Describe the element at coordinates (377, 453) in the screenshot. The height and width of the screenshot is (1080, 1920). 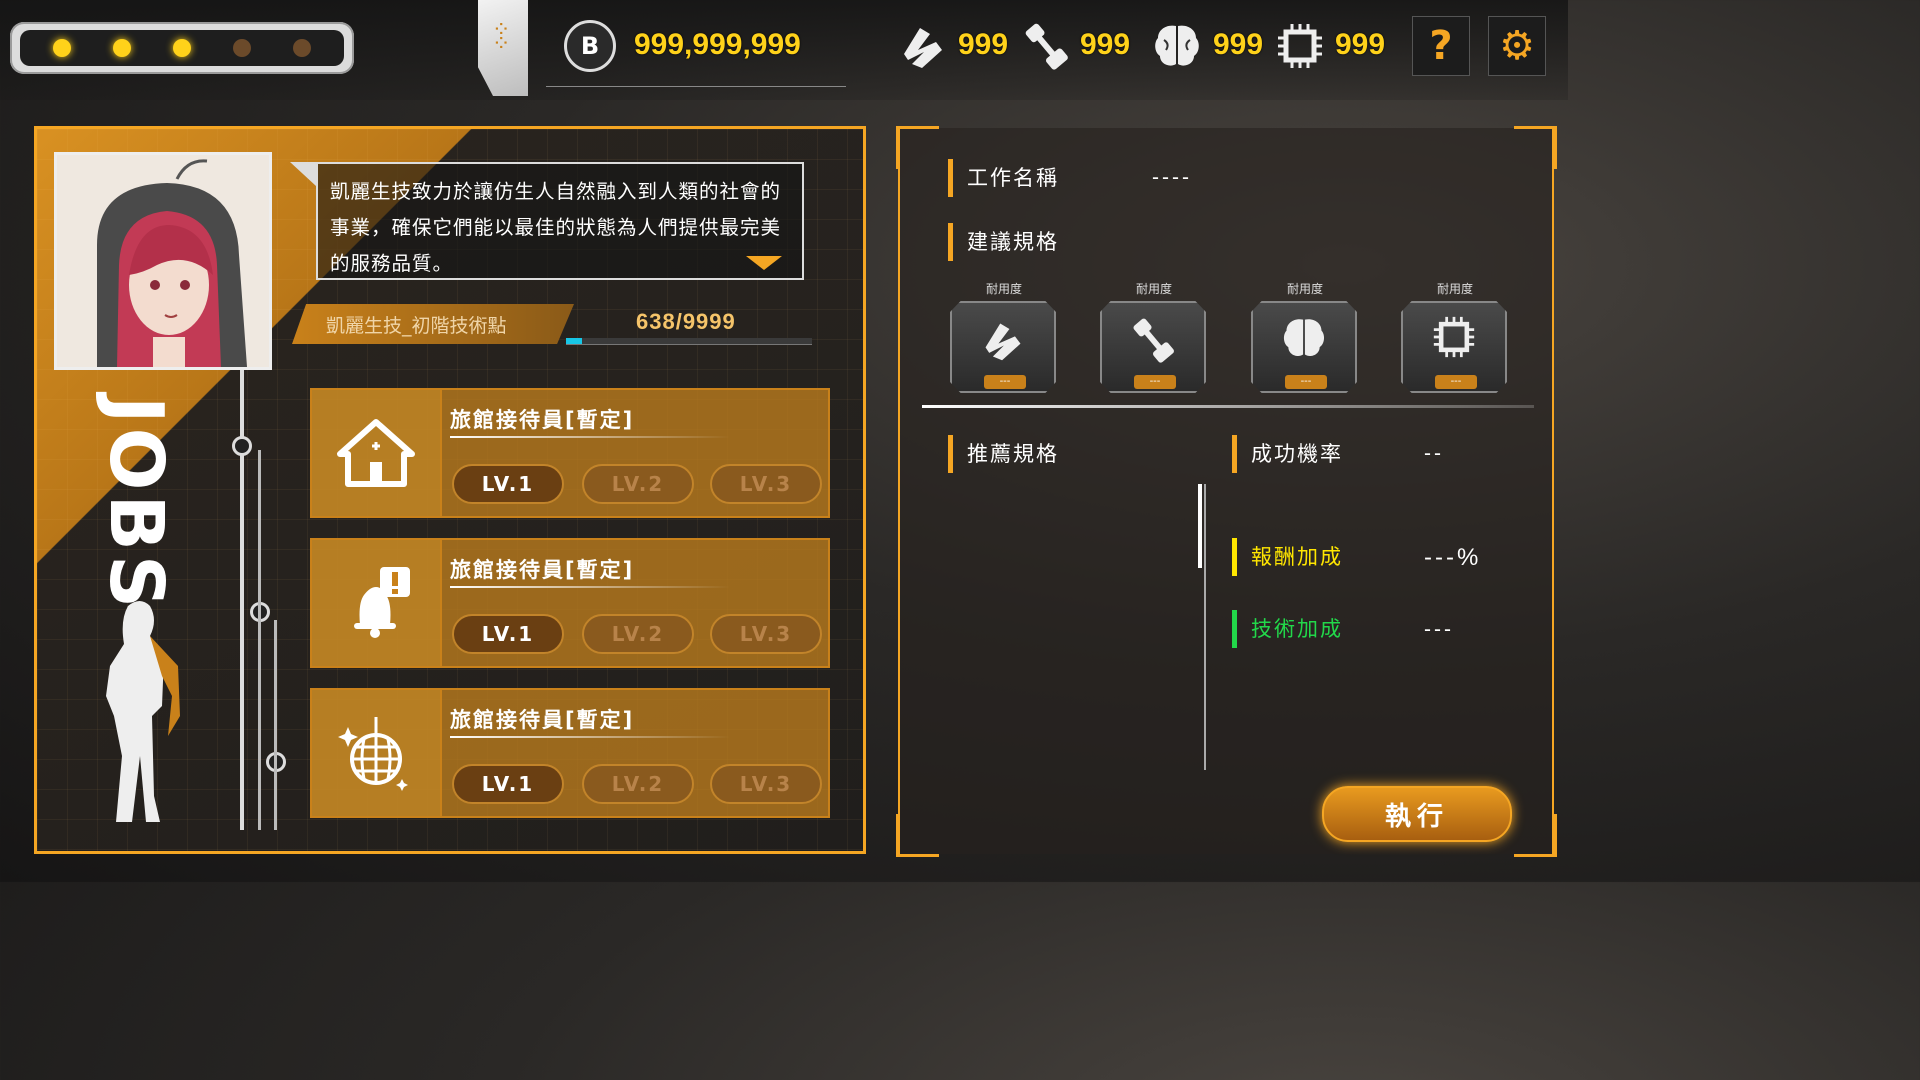
I see `house-icon` at that location.